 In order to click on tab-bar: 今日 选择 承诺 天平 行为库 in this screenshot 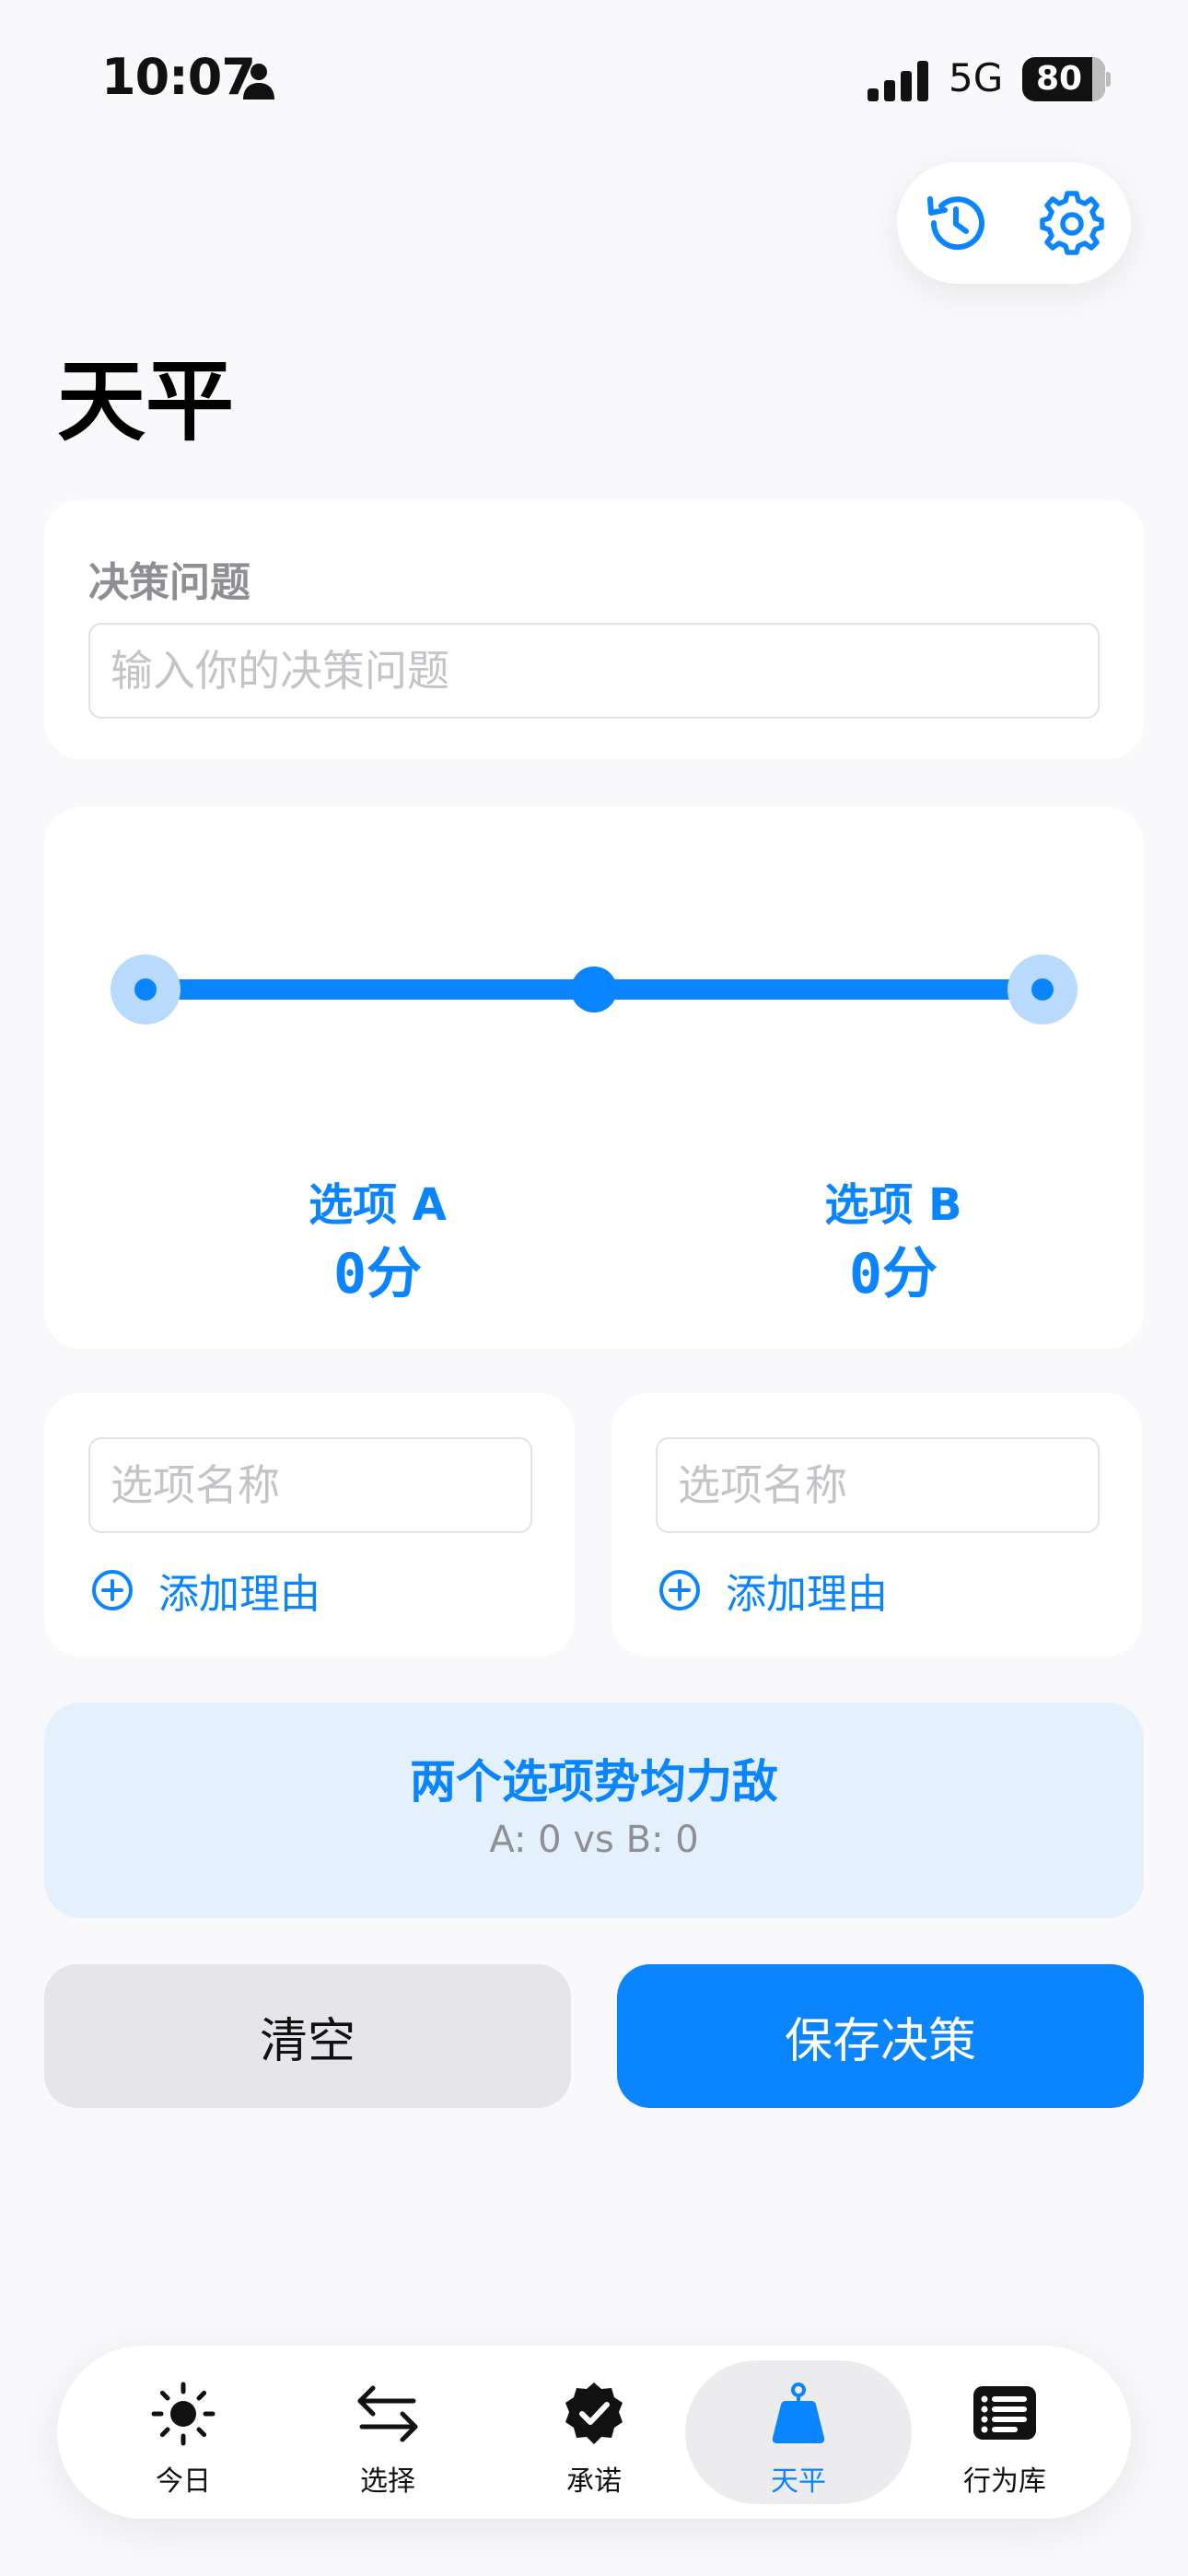, I will do `click(594, 2432)`.